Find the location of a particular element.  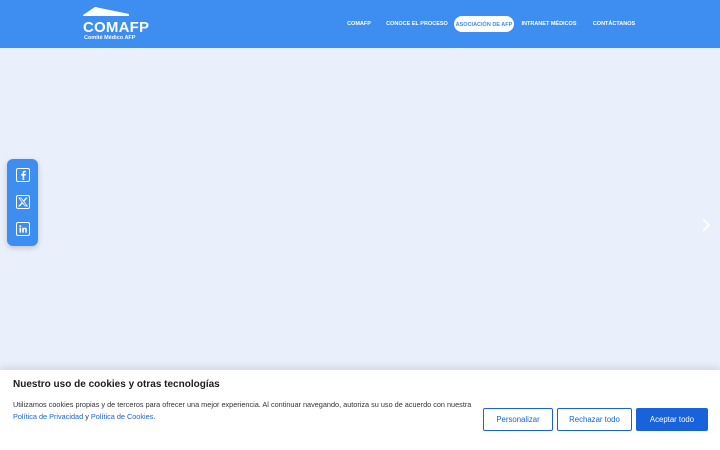

x-twitter-icon is located at coordinates (23, 202).